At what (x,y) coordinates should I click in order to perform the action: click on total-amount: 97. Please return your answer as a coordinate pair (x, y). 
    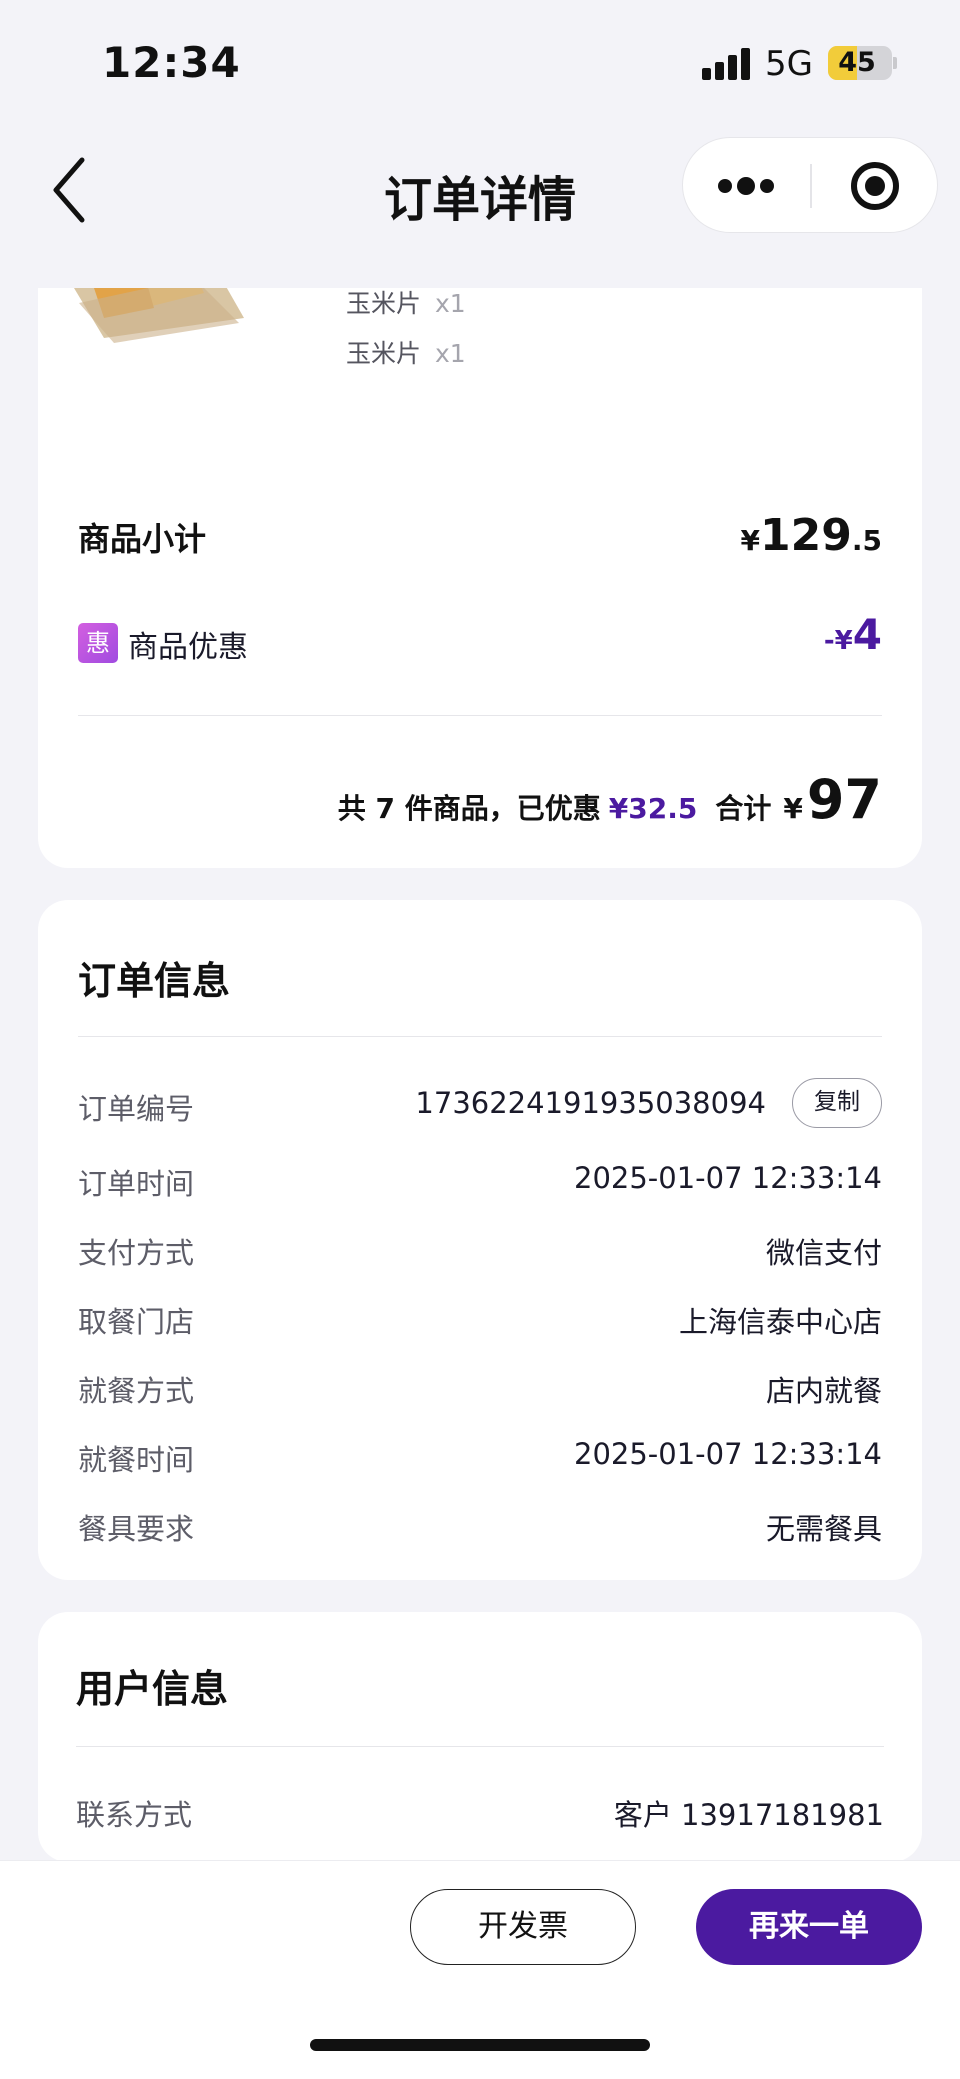
    Looking at the image, I should click on (844, 799).